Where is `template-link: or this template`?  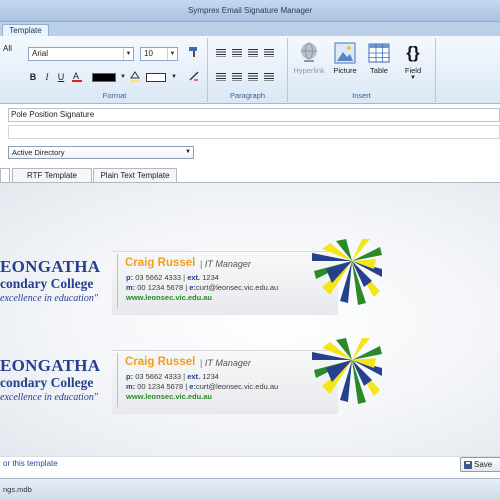
template-link: or this template is located at coordinates (30, 463).